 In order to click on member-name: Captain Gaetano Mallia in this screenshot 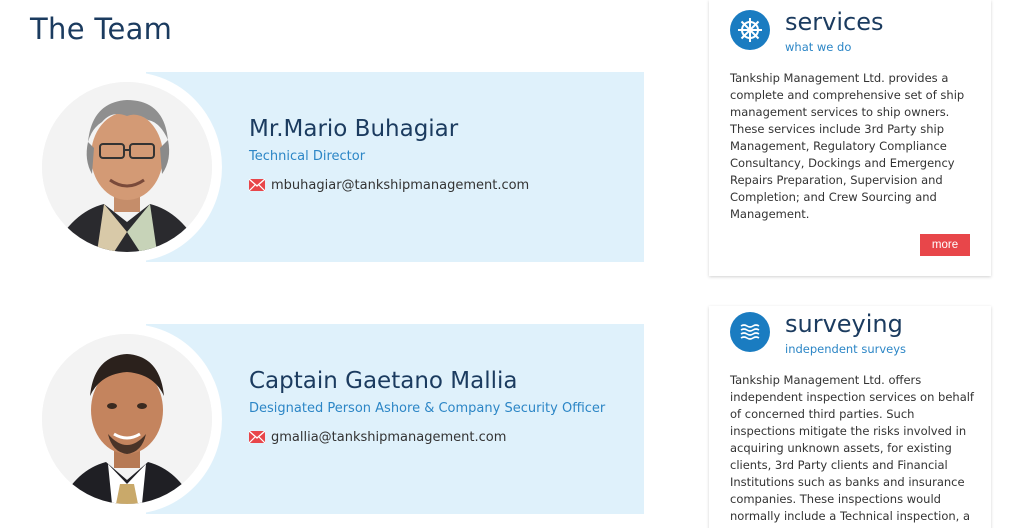, I will do `click(383, 381)`.